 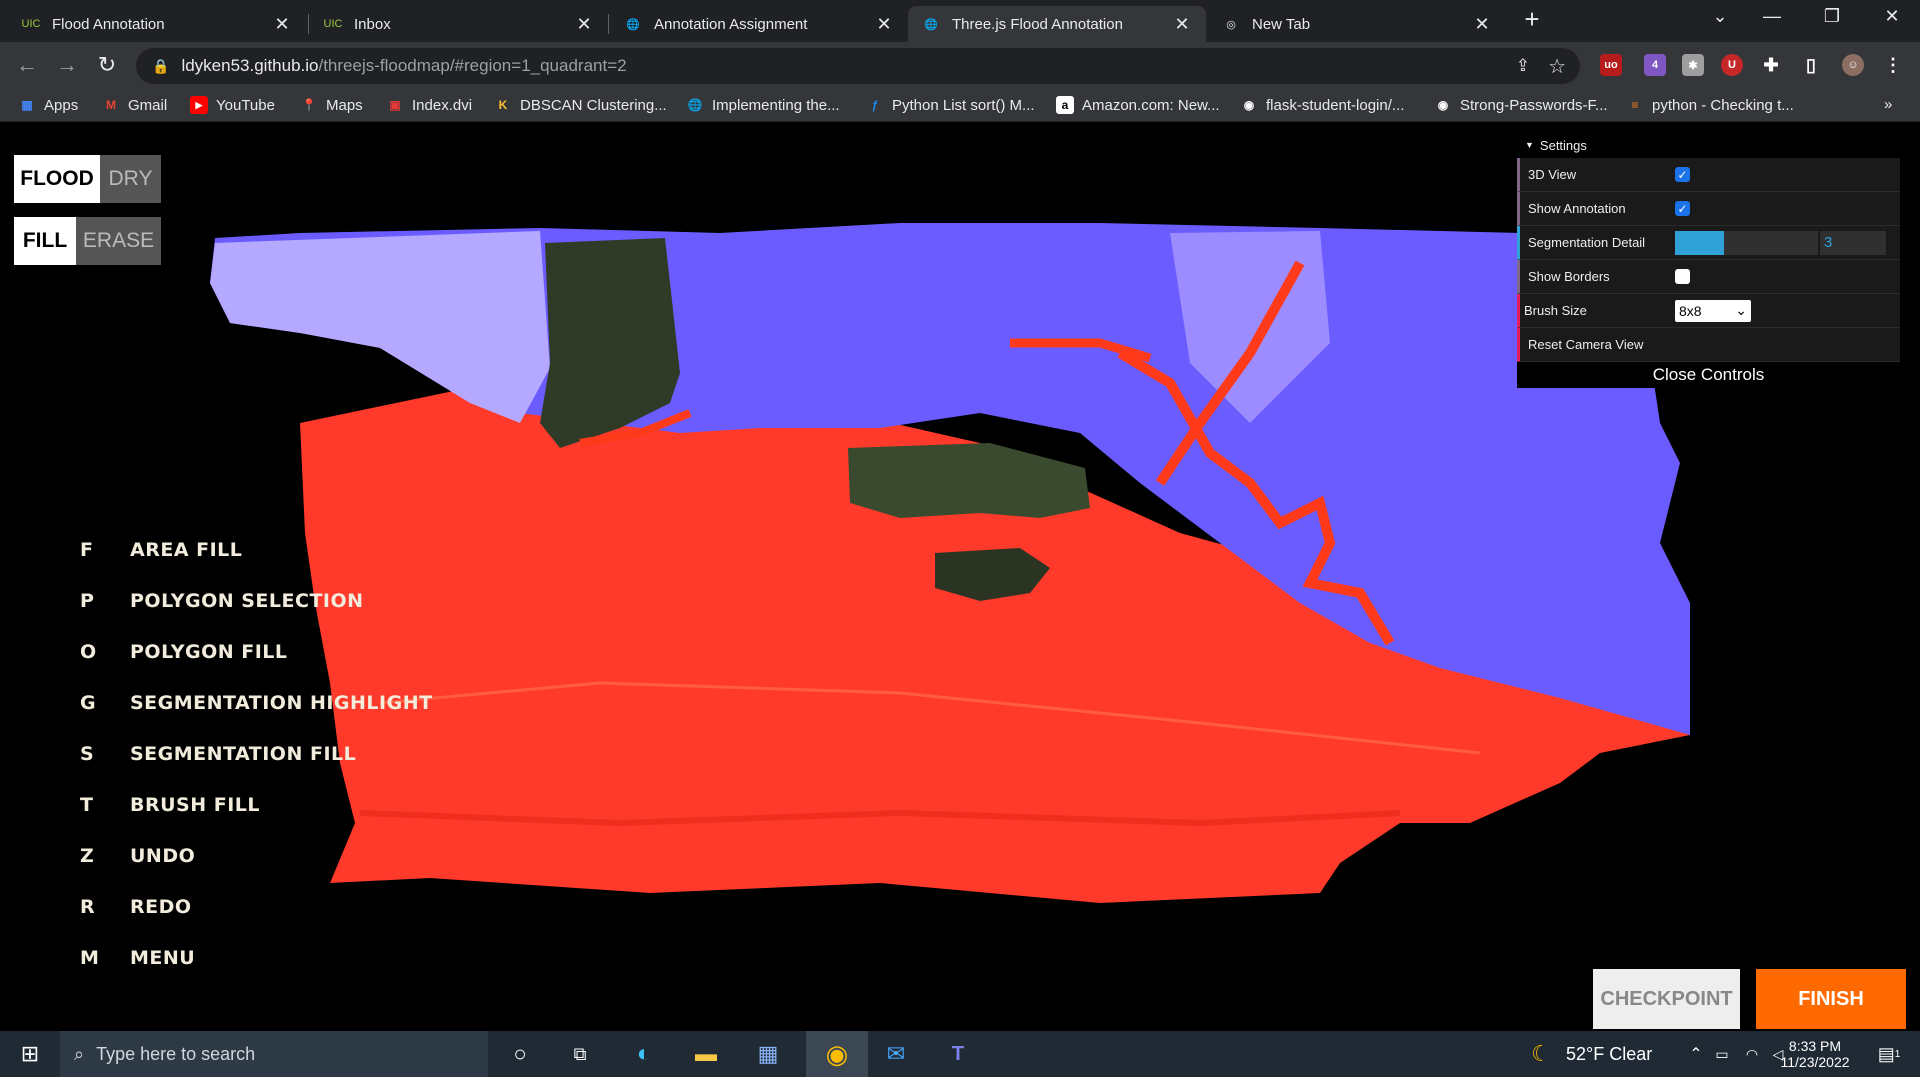 What do you see at coordinates (274, 1054) in the screenshot?
I see `taskbar-search-input: ⌕ Type here to search` at bounding box center [274, 1054].